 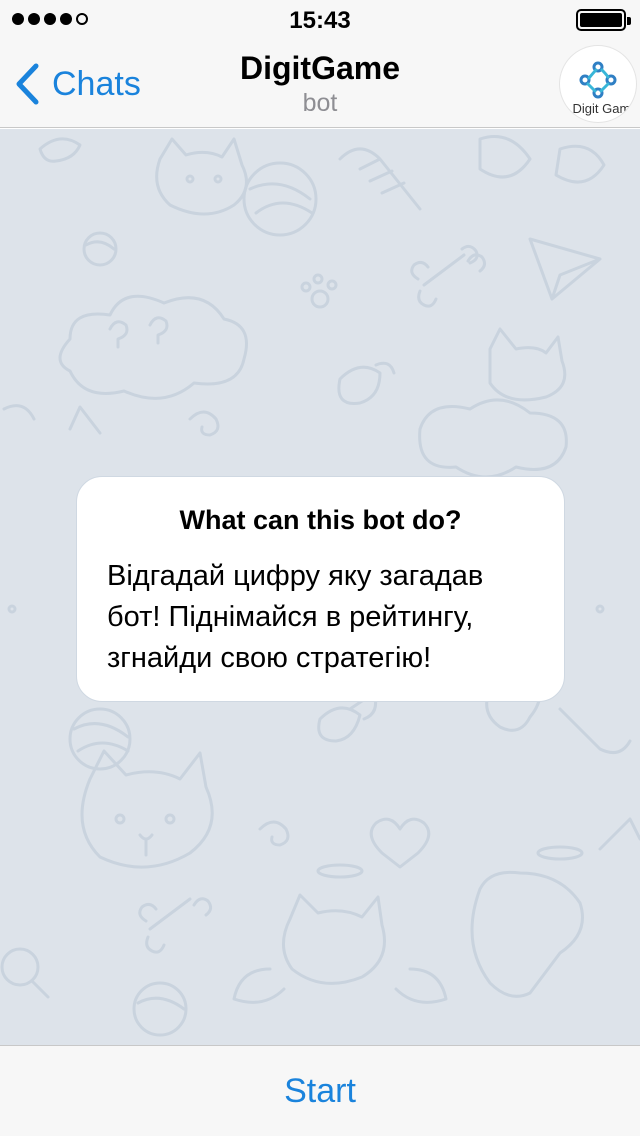 I want to click on status-bar: 15:43, so click(x=320, y=20).